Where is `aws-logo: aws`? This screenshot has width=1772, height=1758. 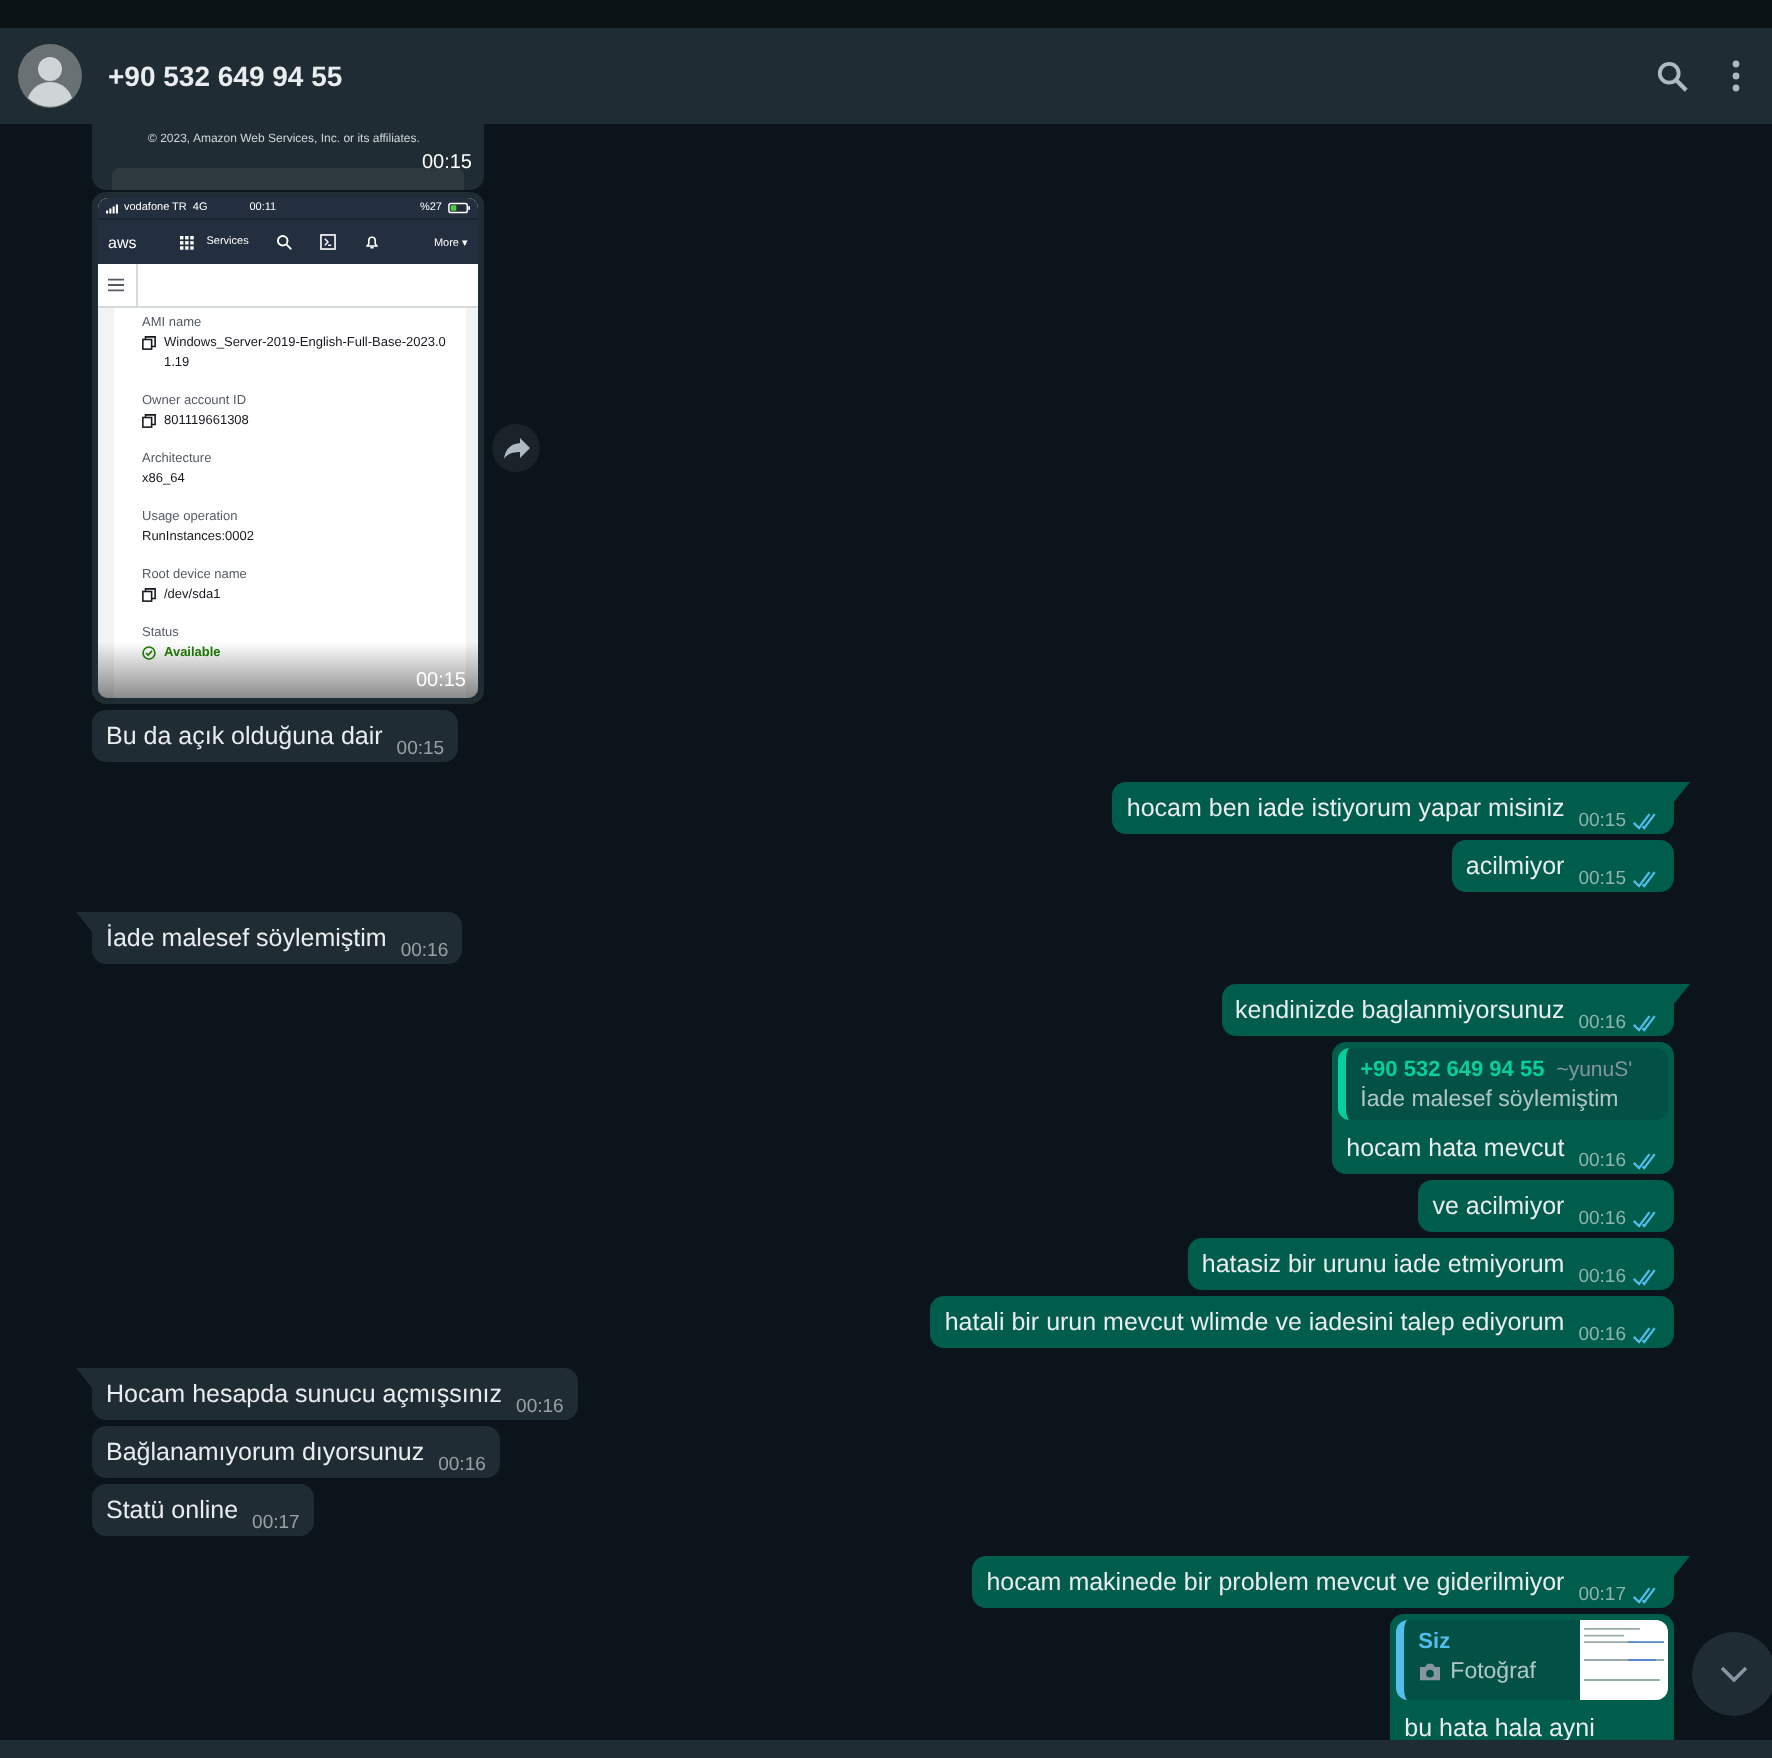
aws-logo: aws is located at coordinates (122, 242).